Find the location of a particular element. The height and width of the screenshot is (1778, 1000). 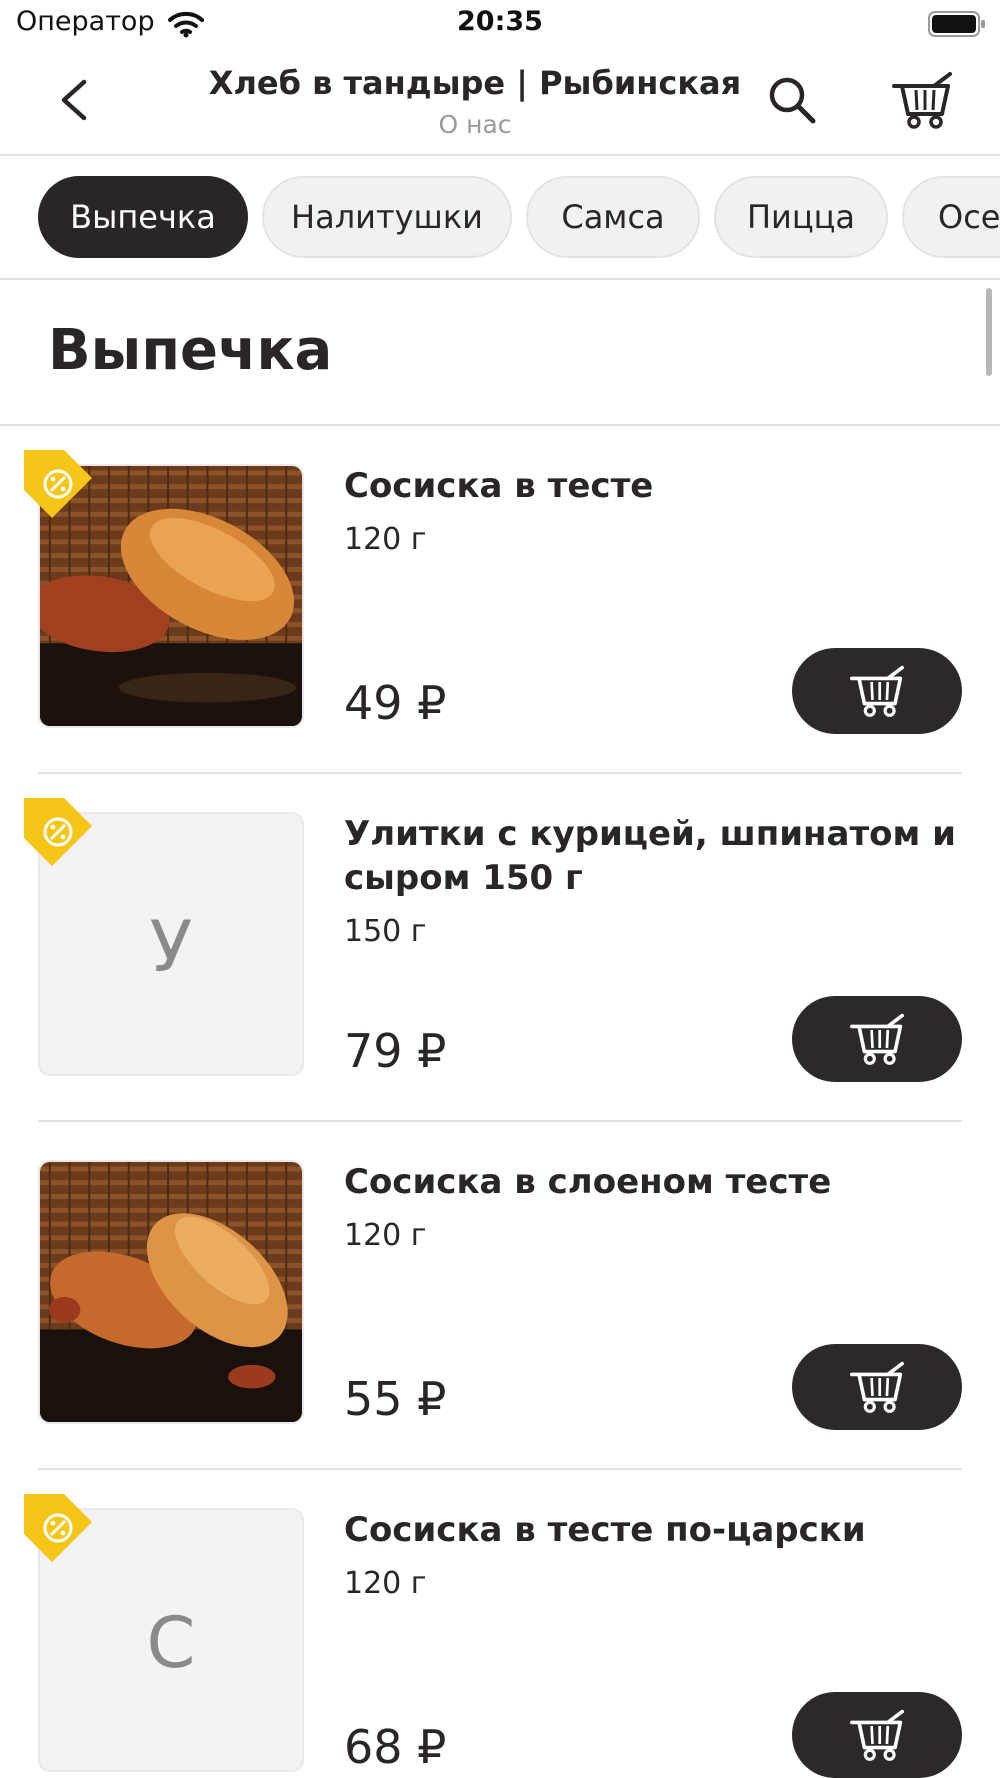

product-photo is located at coordinates (171, 1292).